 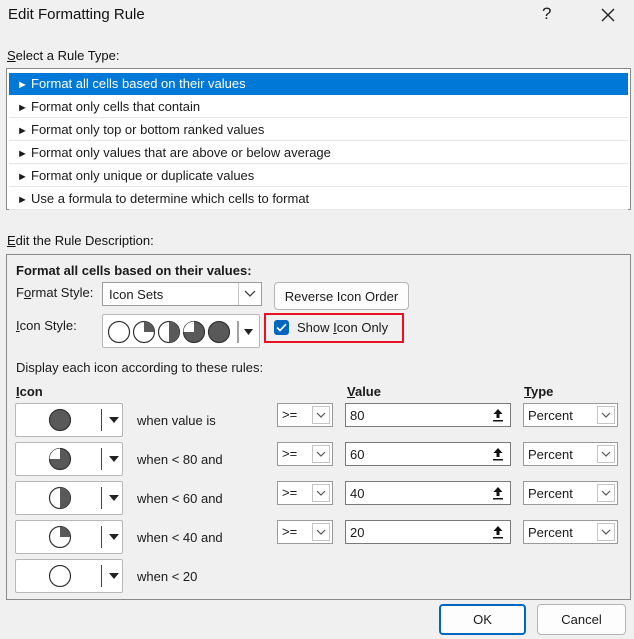 I want to click on rule-4-condition: when < 40 and, so click(x=180, y=537).